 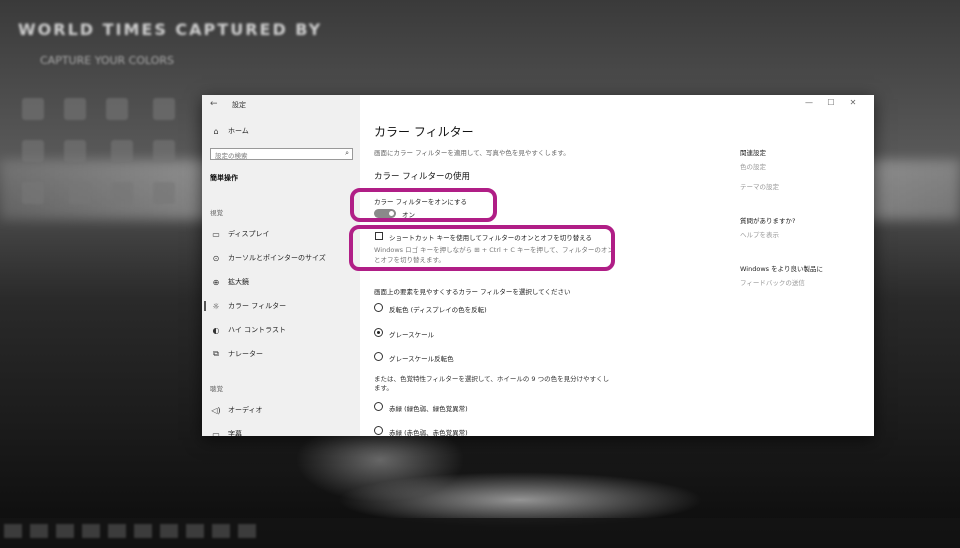 What do you see at coordinates (216, 213) in the screenshot?
I see `sidebar-group-vision: 視覚` at bounding box center [216, 213].